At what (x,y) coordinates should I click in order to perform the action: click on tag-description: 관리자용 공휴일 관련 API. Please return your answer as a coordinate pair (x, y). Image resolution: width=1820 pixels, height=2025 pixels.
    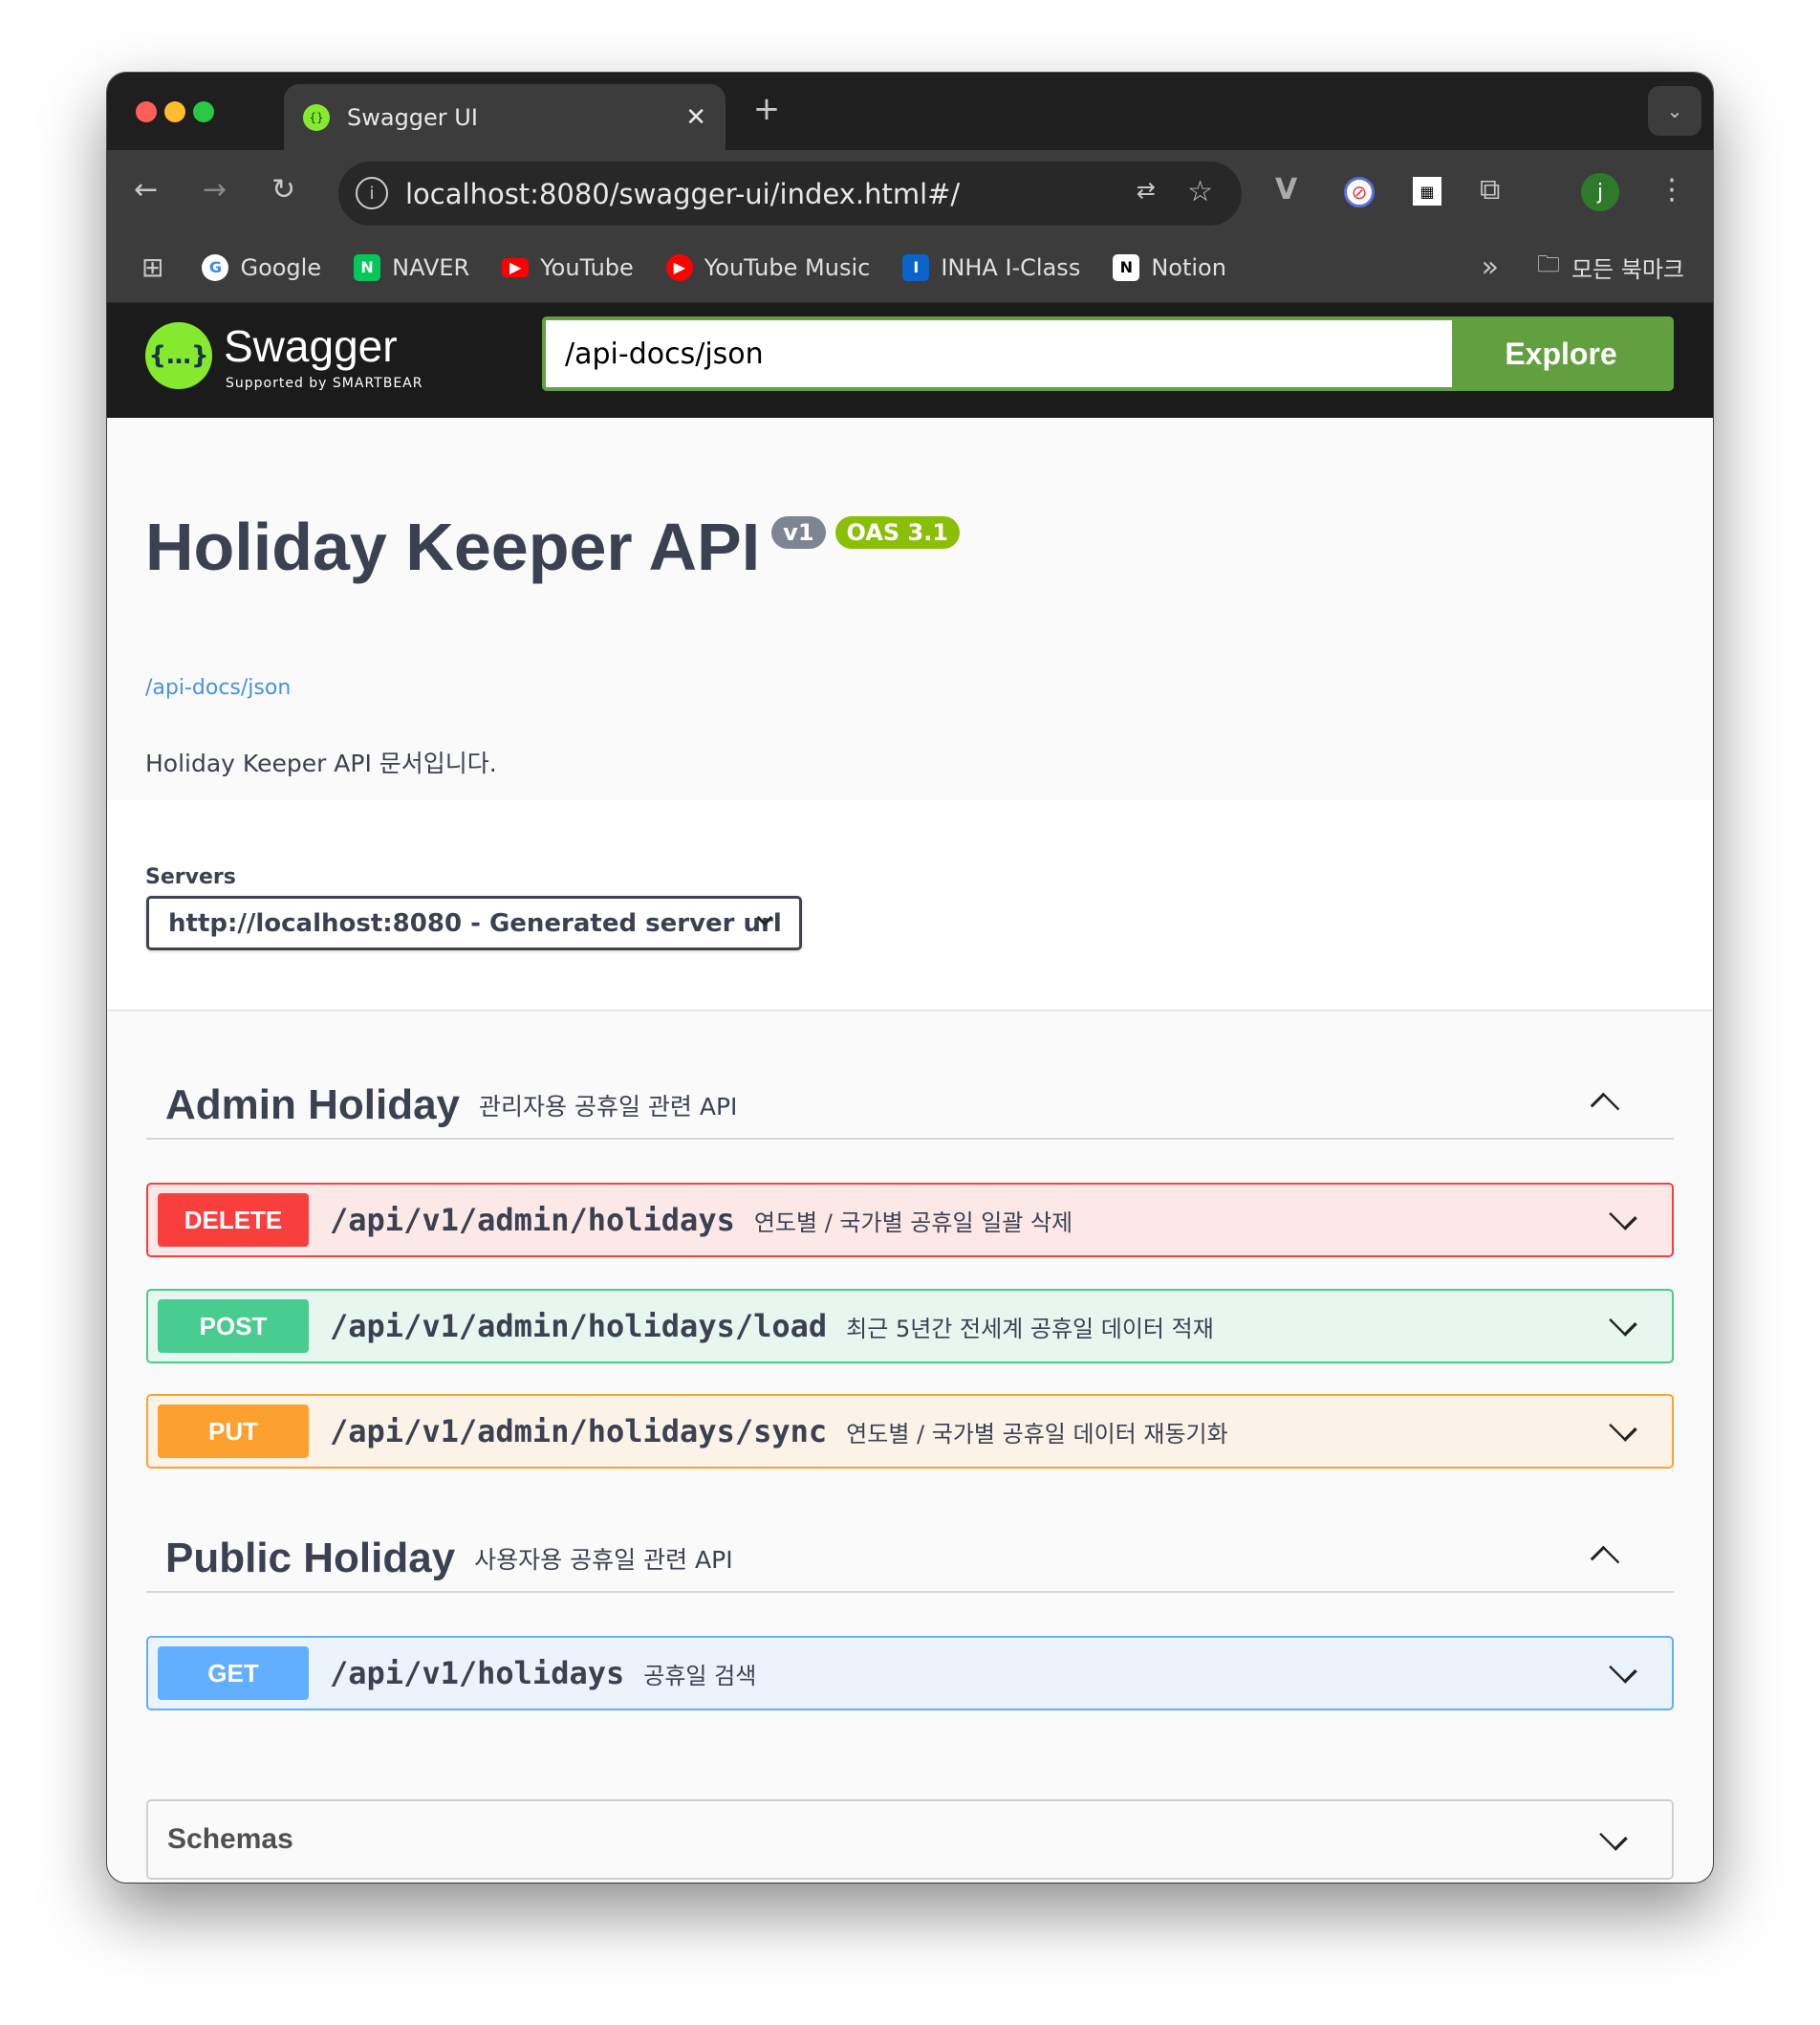
    Looking at the image, I should click on (608, 1107).